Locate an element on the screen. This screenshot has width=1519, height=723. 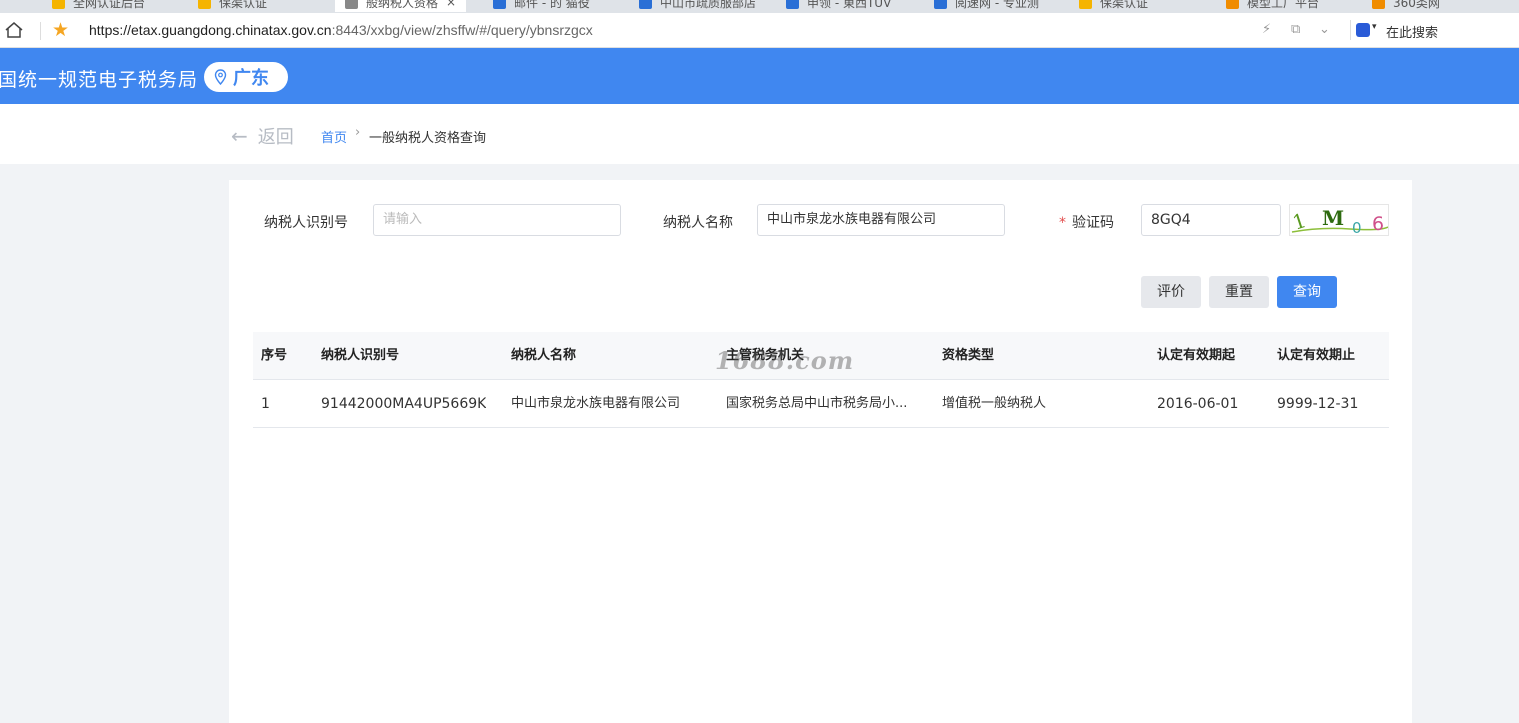
column-header-tax-authority: 主管税务机关 is located at coordinates (765, 355).